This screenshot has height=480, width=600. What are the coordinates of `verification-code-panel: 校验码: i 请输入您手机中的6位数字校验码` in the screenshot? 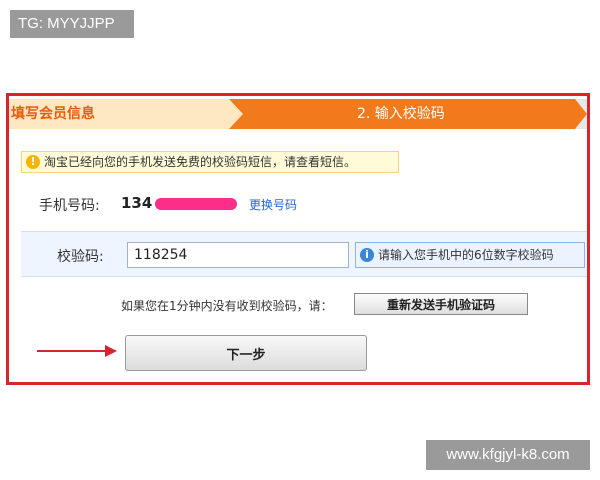 It's located at (304, 254).